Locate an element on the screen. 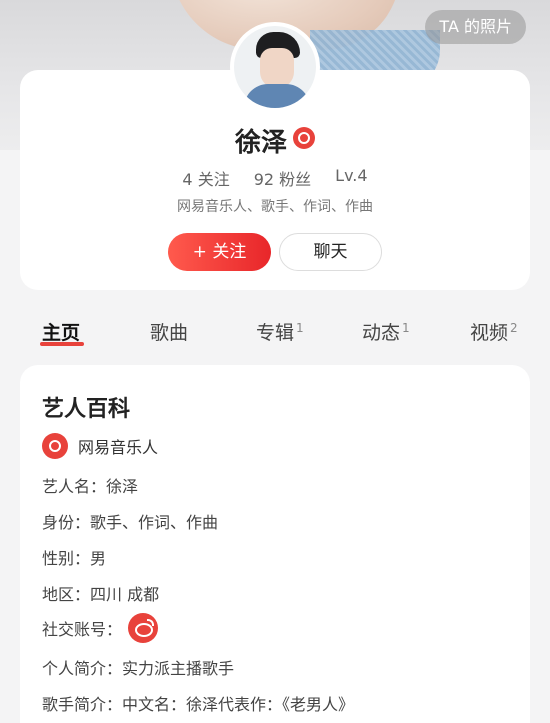 The image size is (550, 723). profile-tabs: 主页 歌曲 专辑 1 动态 1 视频 2 is located at coordinates (275, 336).